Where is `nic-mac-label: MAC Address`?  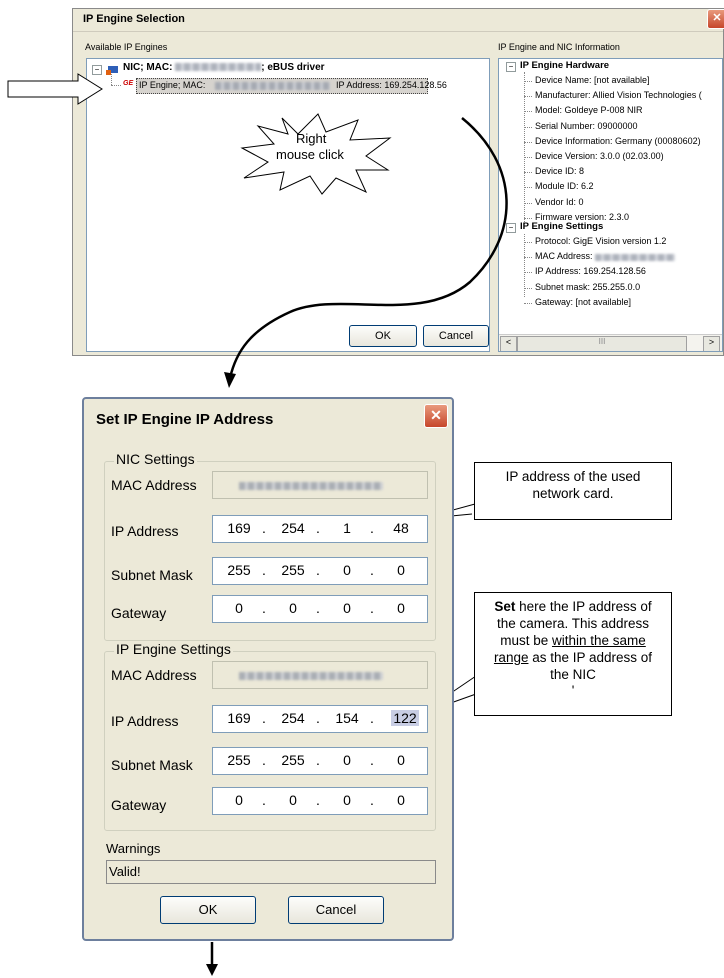
nic-mac-label: MAC Address is located at coordinates (154, 485).